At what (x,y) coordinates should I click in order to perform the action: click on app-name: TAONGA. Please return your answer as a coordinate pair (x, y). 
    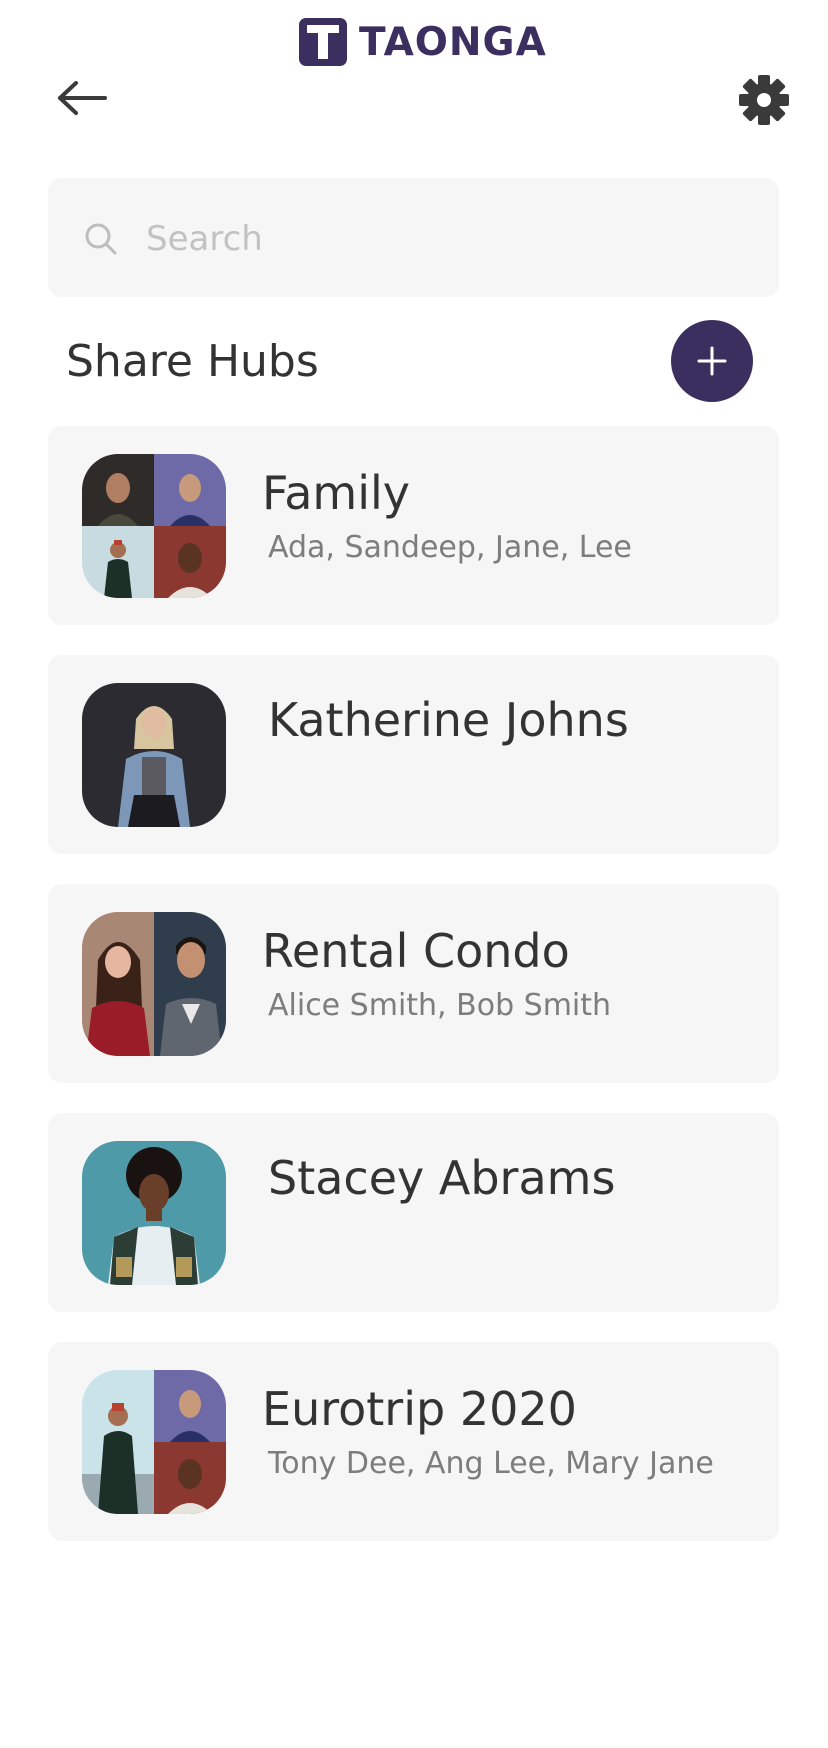
    Looking at the image, I should click on (453, 42).